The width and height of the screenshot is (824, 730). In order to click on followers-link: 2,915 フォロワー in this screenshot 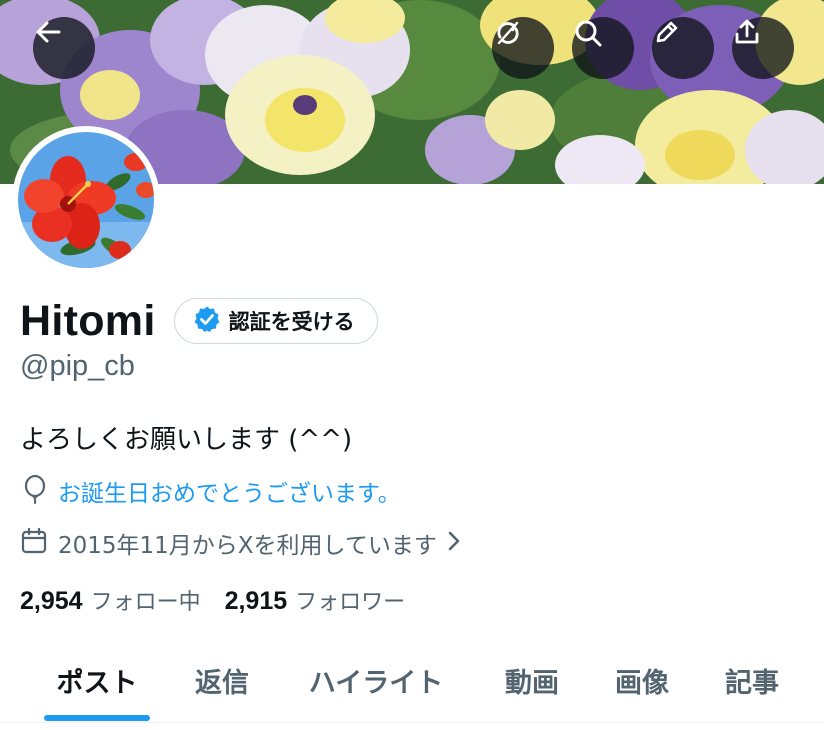, I will do `click(315, 600)`.